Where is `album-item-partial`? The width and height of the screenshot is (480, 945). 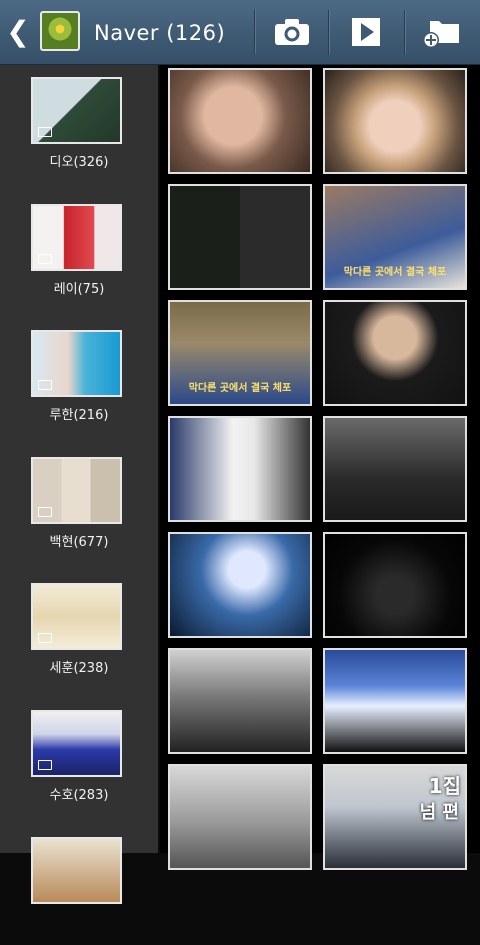
album-item-partial is located at coordinates (79, 885).